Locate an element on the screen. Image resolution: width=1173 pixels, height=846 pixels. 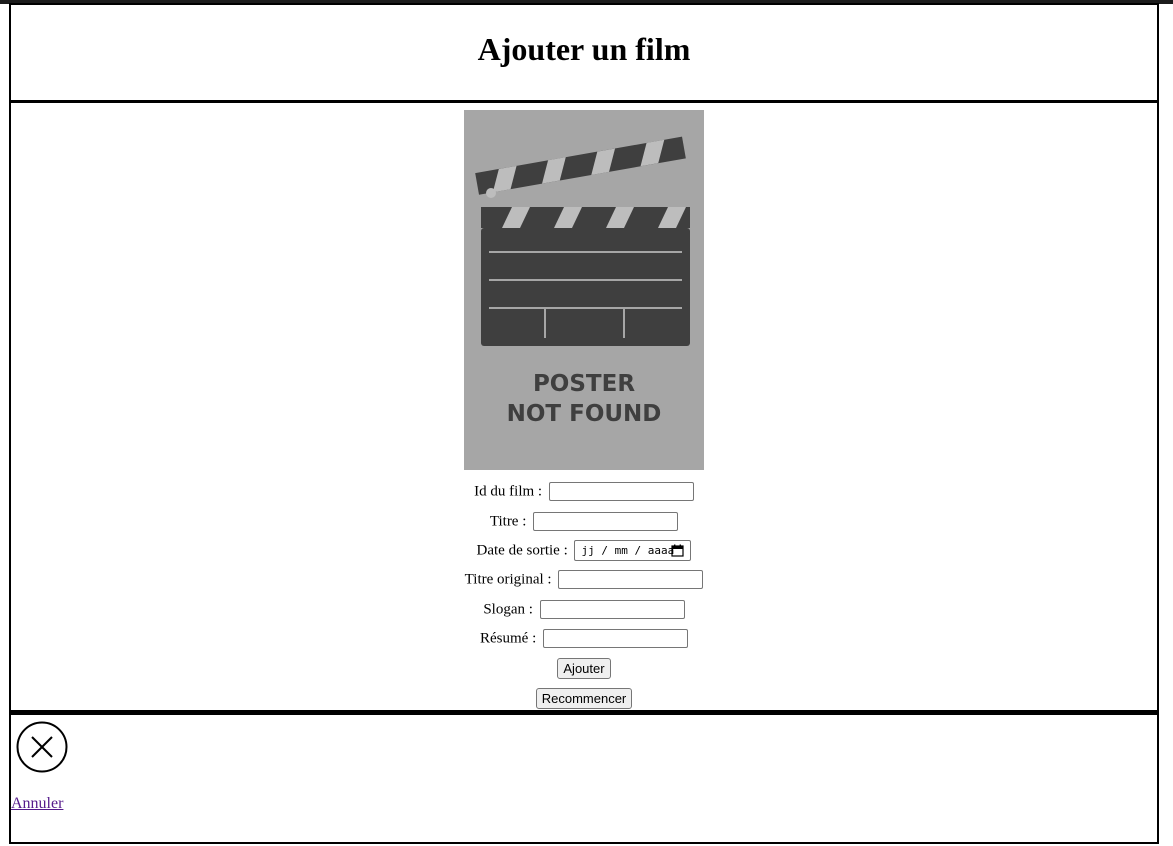
add-button: Ajouter is located at coordinates (584, 669).